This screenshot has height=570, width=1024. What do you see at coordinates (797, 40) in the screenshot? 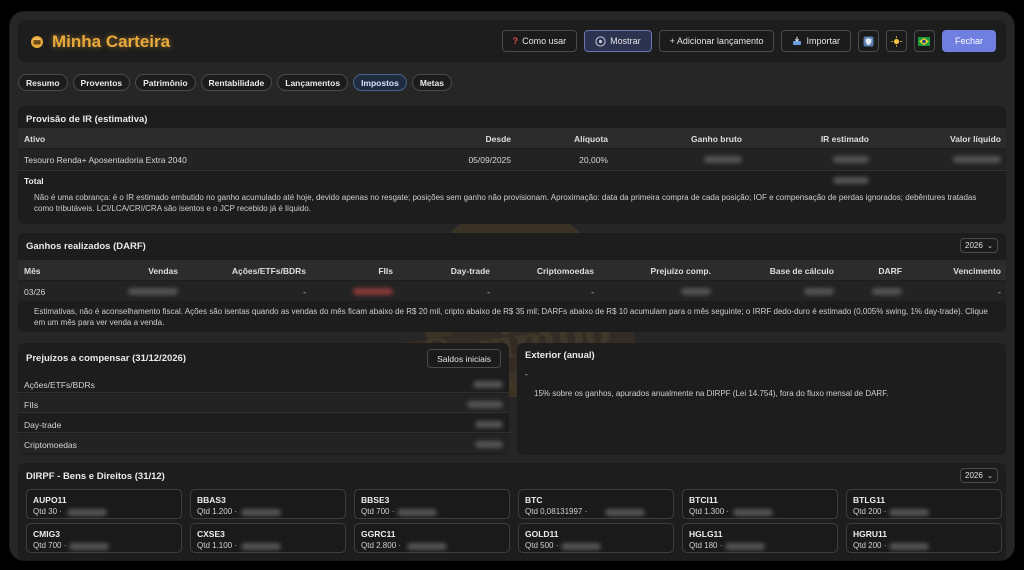
I see `inbox-tray-icon` at bounding box center [797, 40].